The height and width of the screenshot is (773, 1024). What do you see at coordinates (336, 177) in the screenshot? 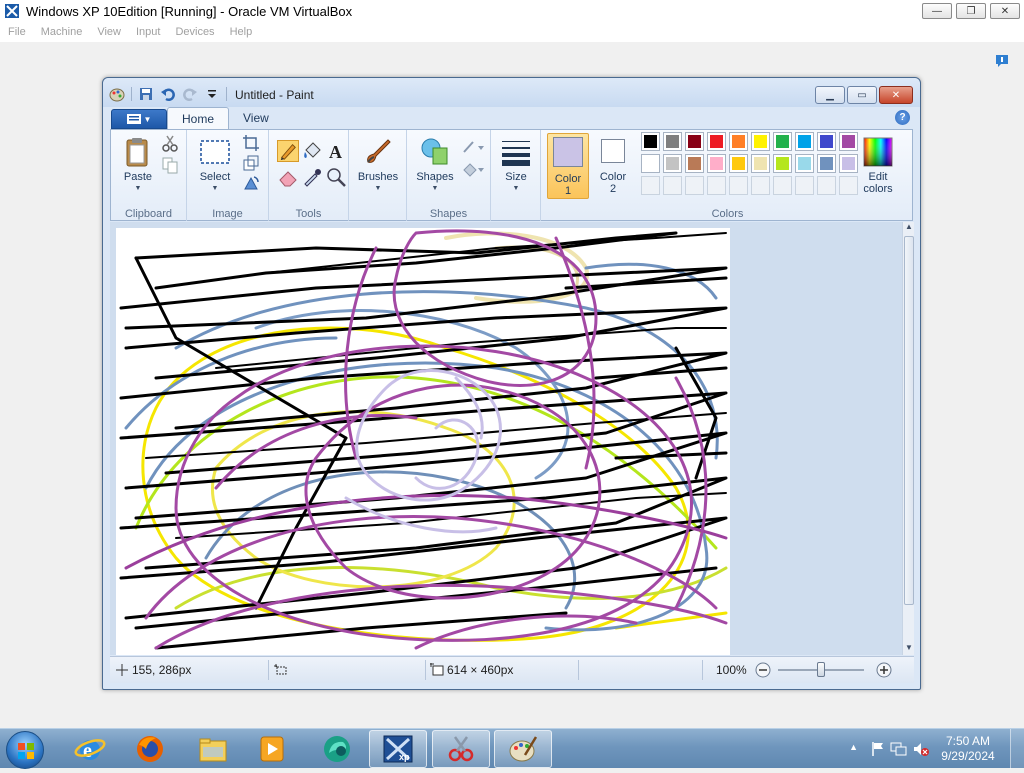
I see `magnifier-icon` at bounding box center [336, 177].